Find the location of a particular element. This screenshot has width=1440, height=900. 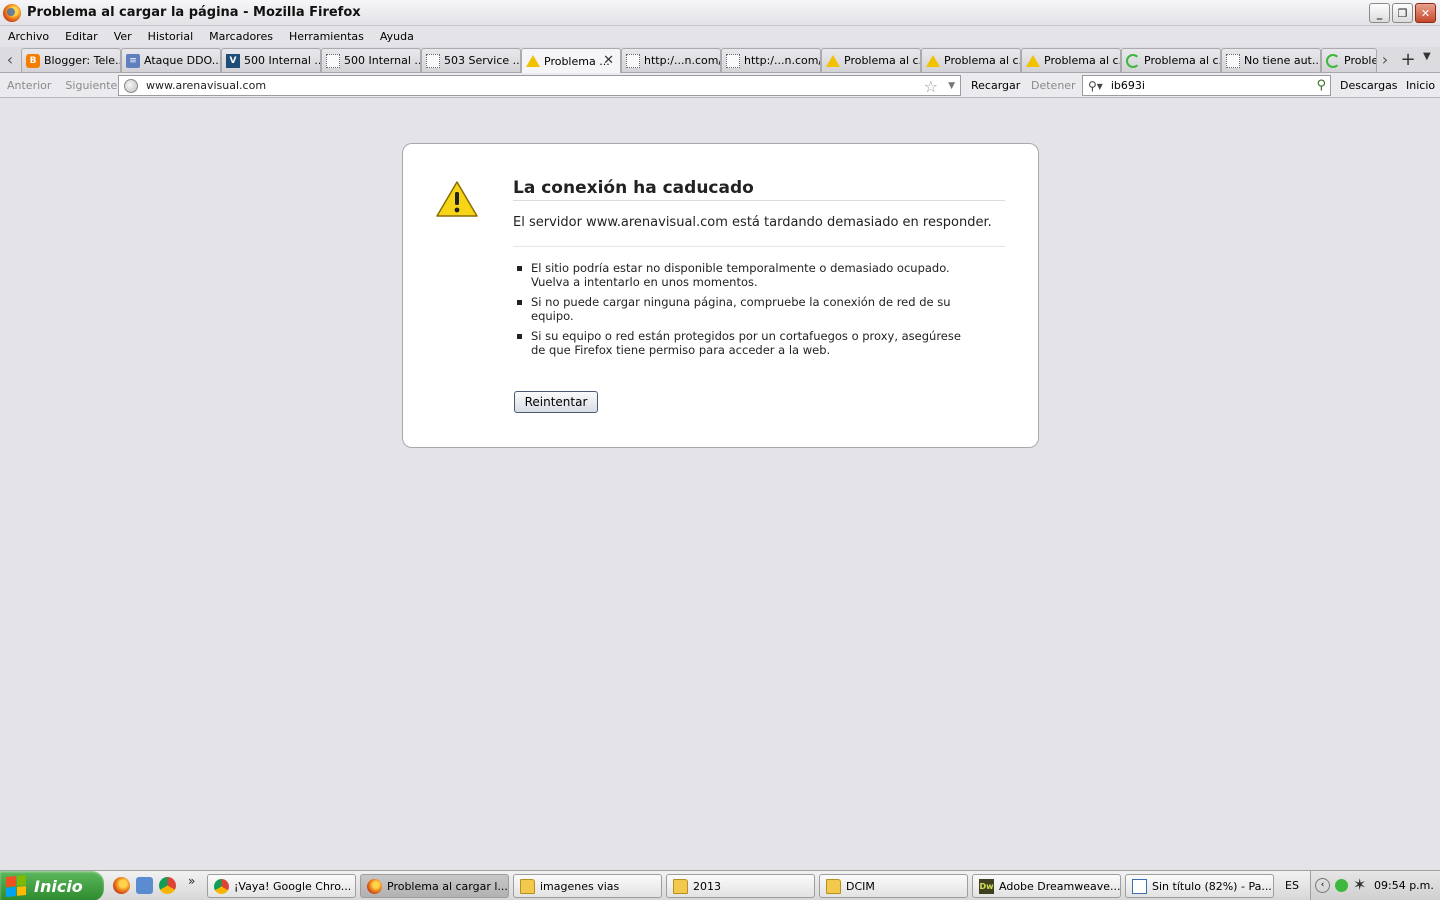

taskbar-item-label: 2013 is located at coordinates (707, 886).